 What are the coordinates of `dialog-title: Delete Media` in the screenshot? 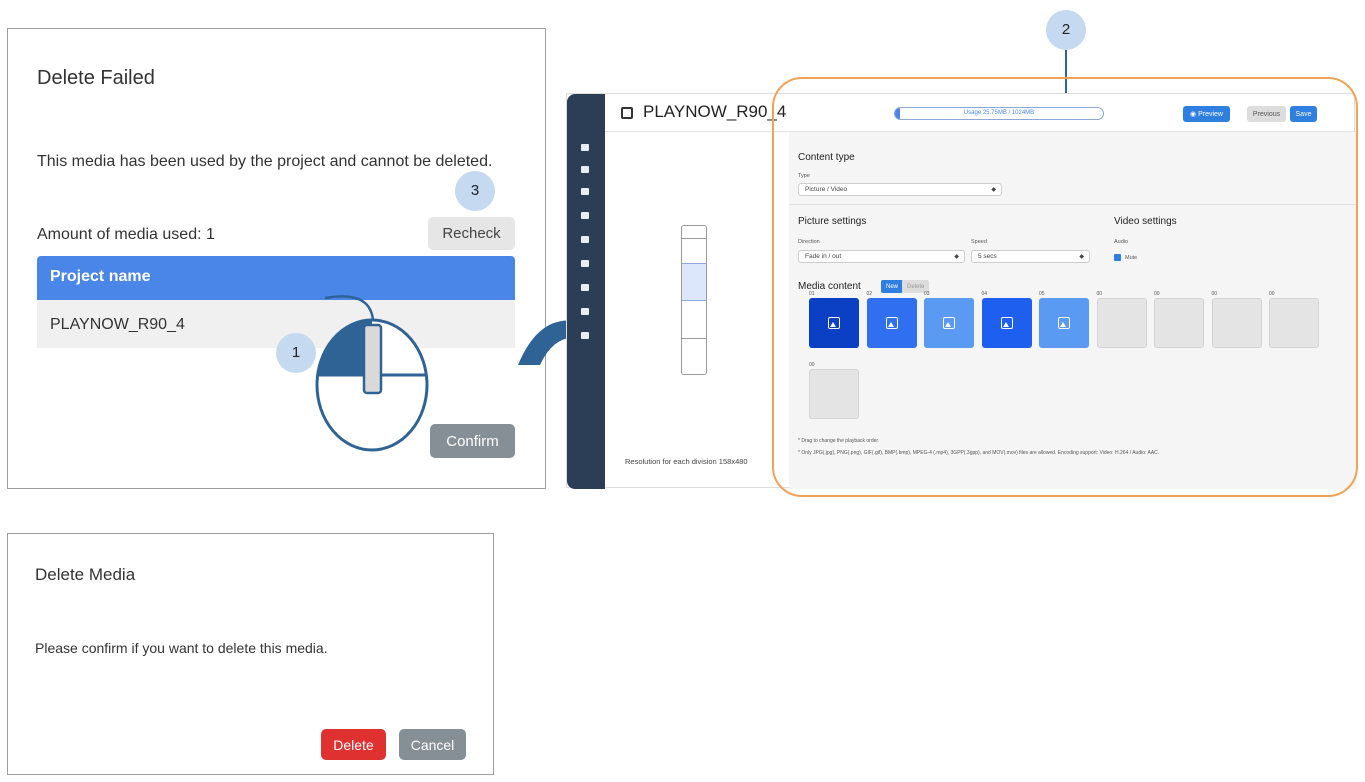 It's located at (85, 574).